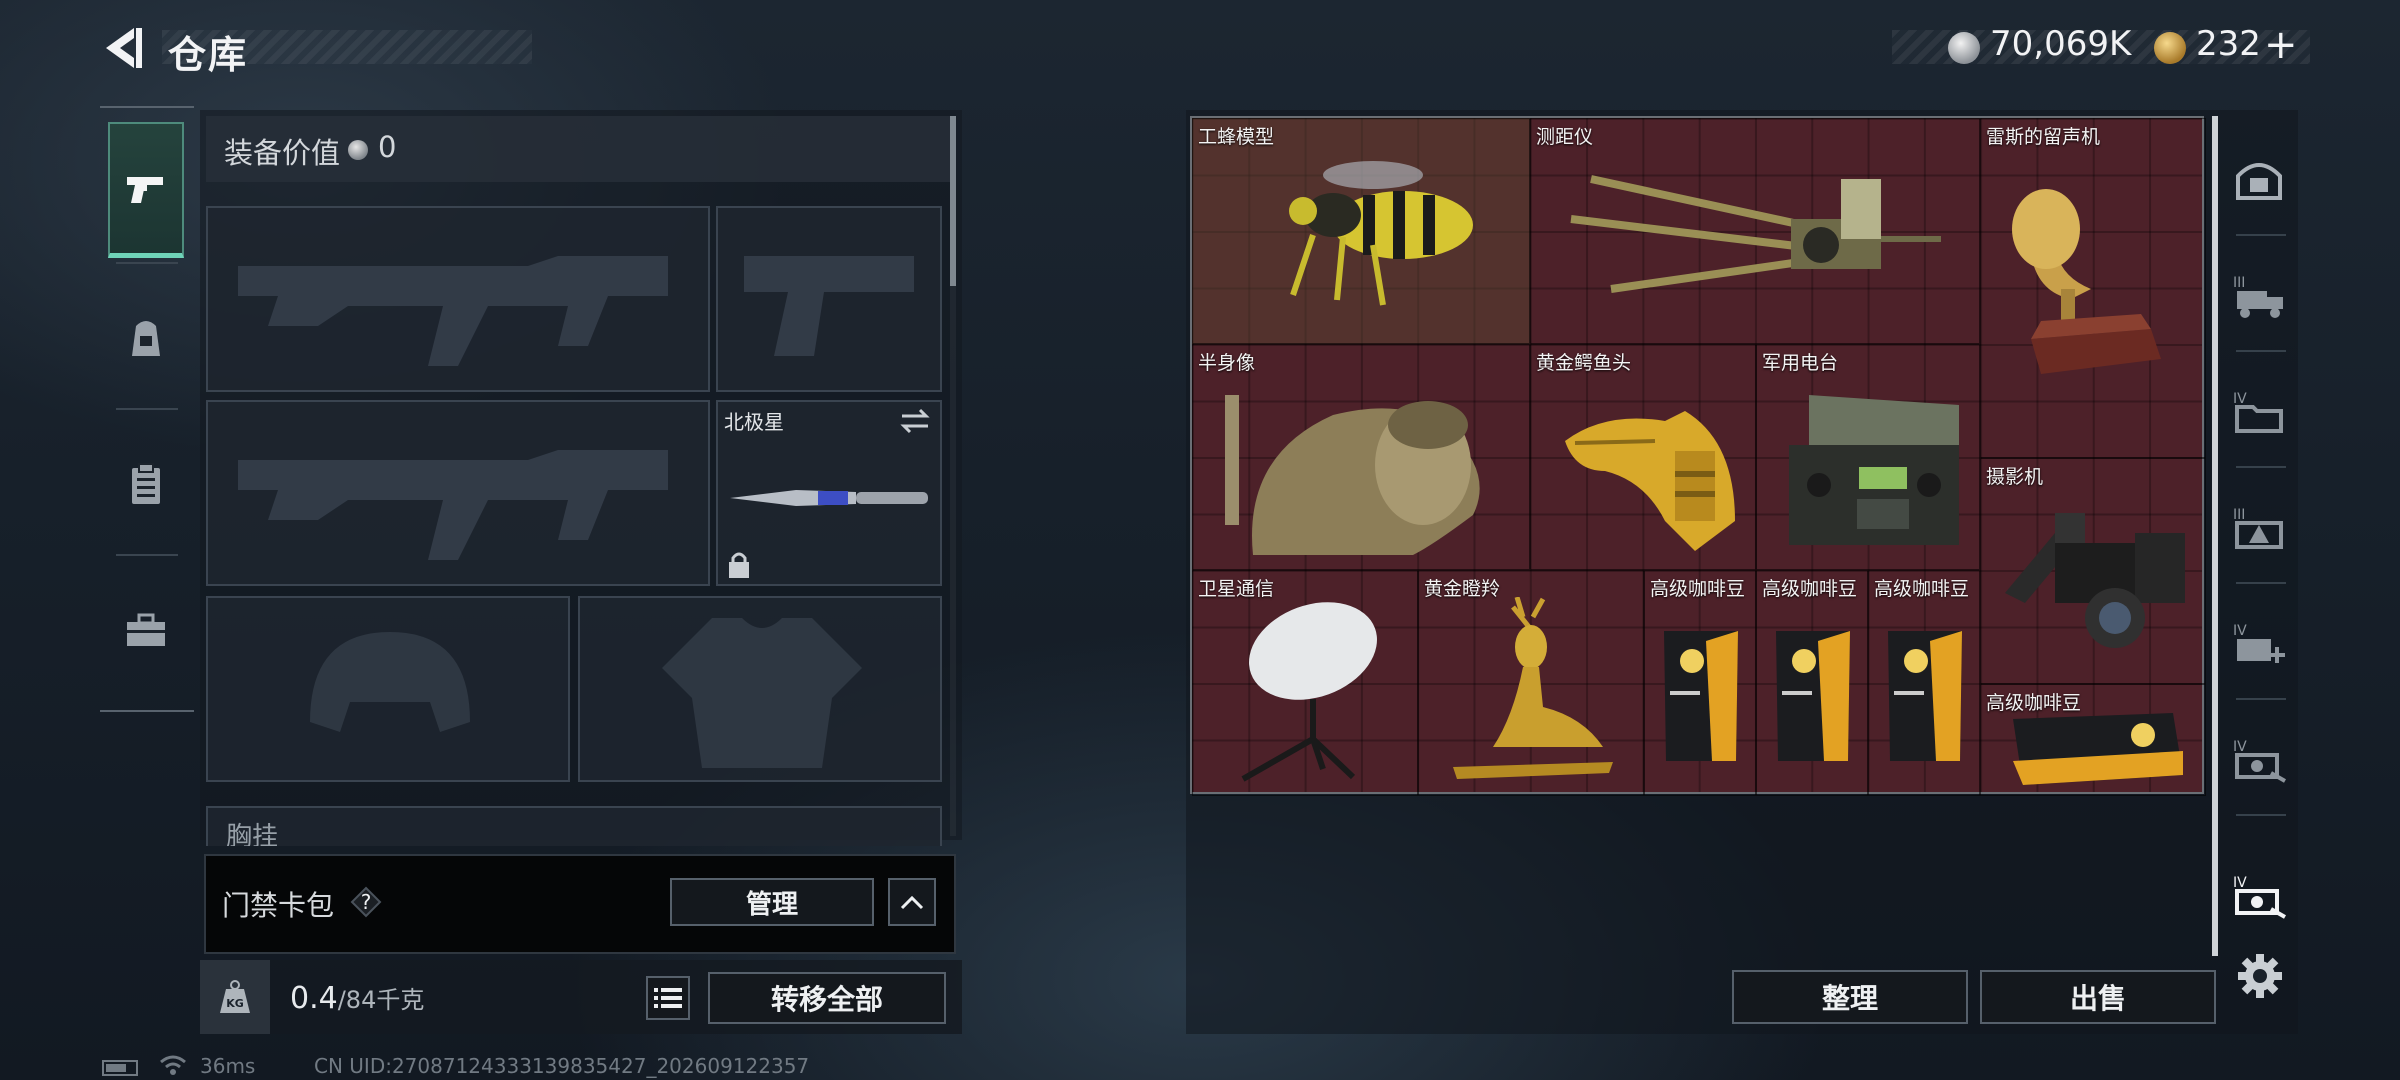  I want to click on backpack-icon, so click(146, 338).